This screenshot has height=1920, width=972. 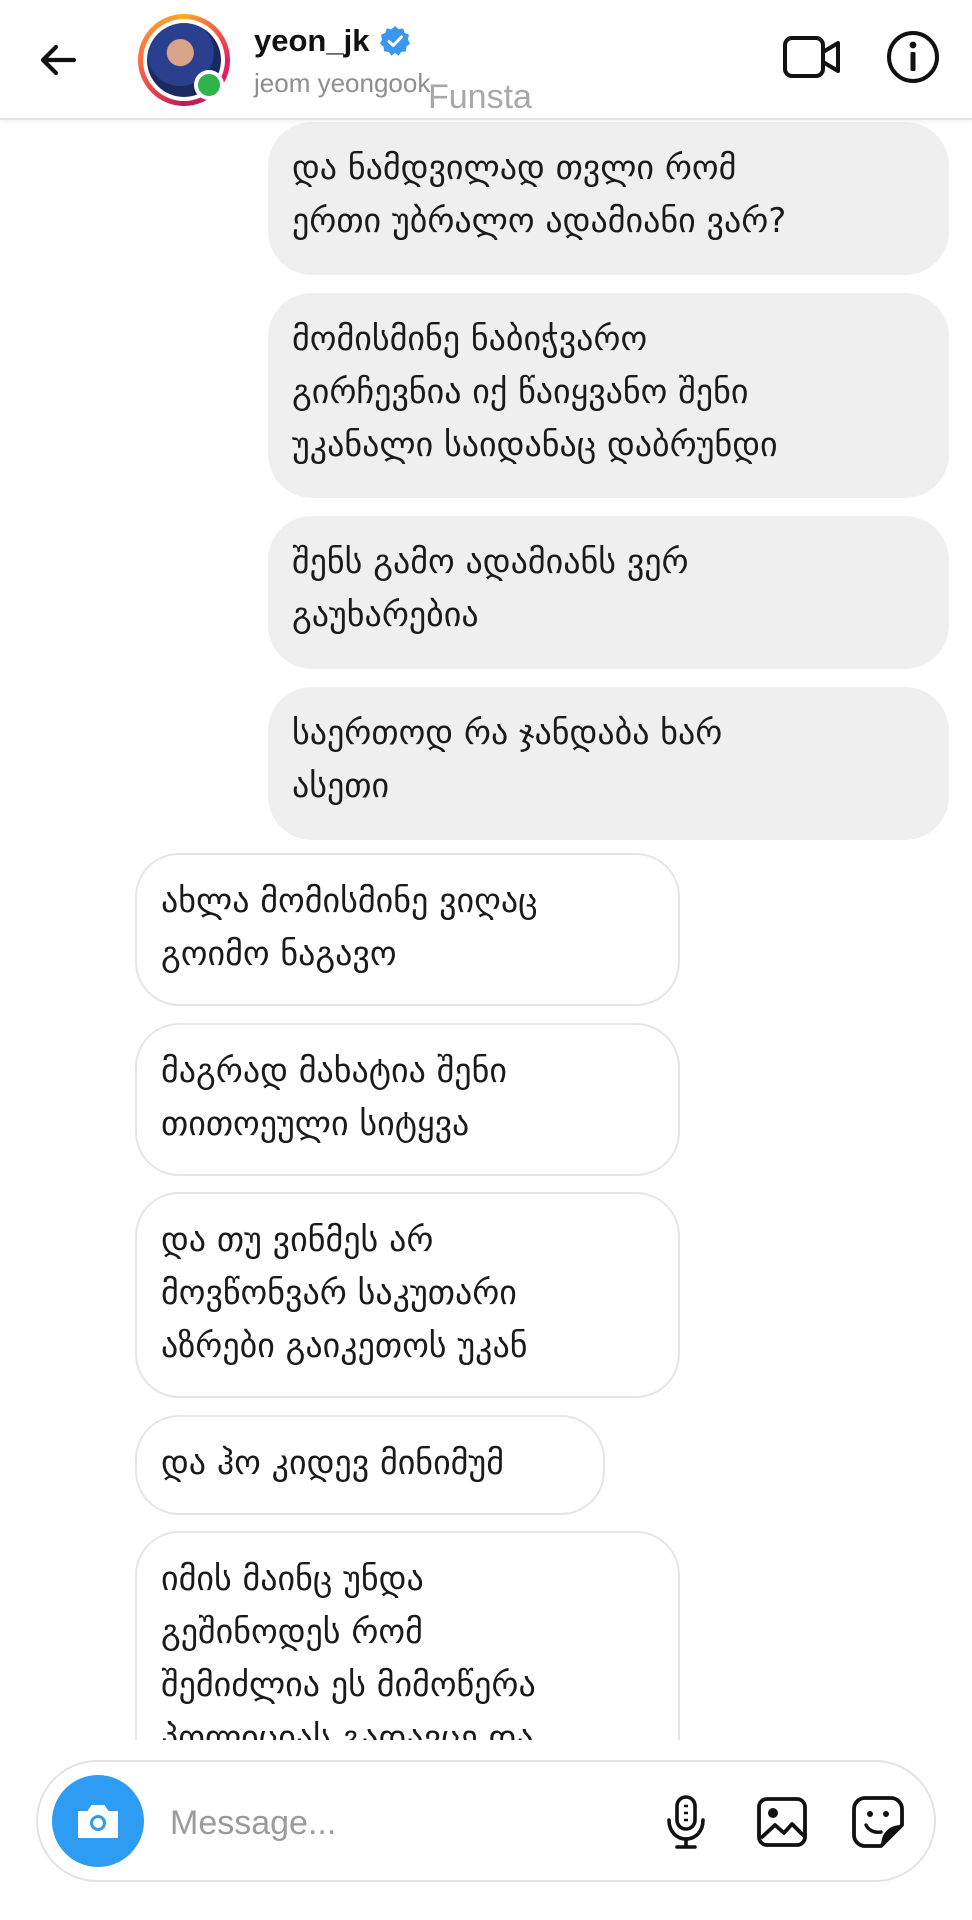 I want to click on arrow-left-icon, so click(x=58, y=60).